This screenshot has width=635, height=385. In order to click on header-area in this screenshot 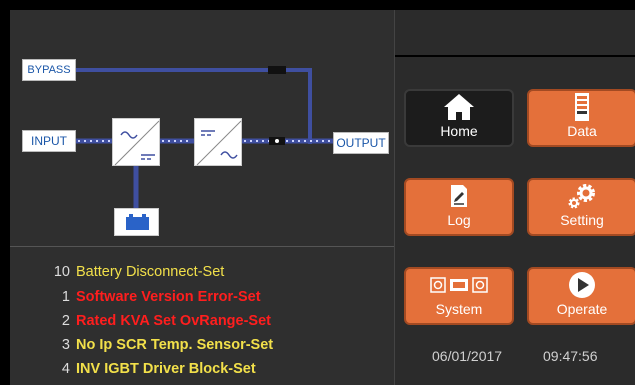, I will do `click(515, 32)`.